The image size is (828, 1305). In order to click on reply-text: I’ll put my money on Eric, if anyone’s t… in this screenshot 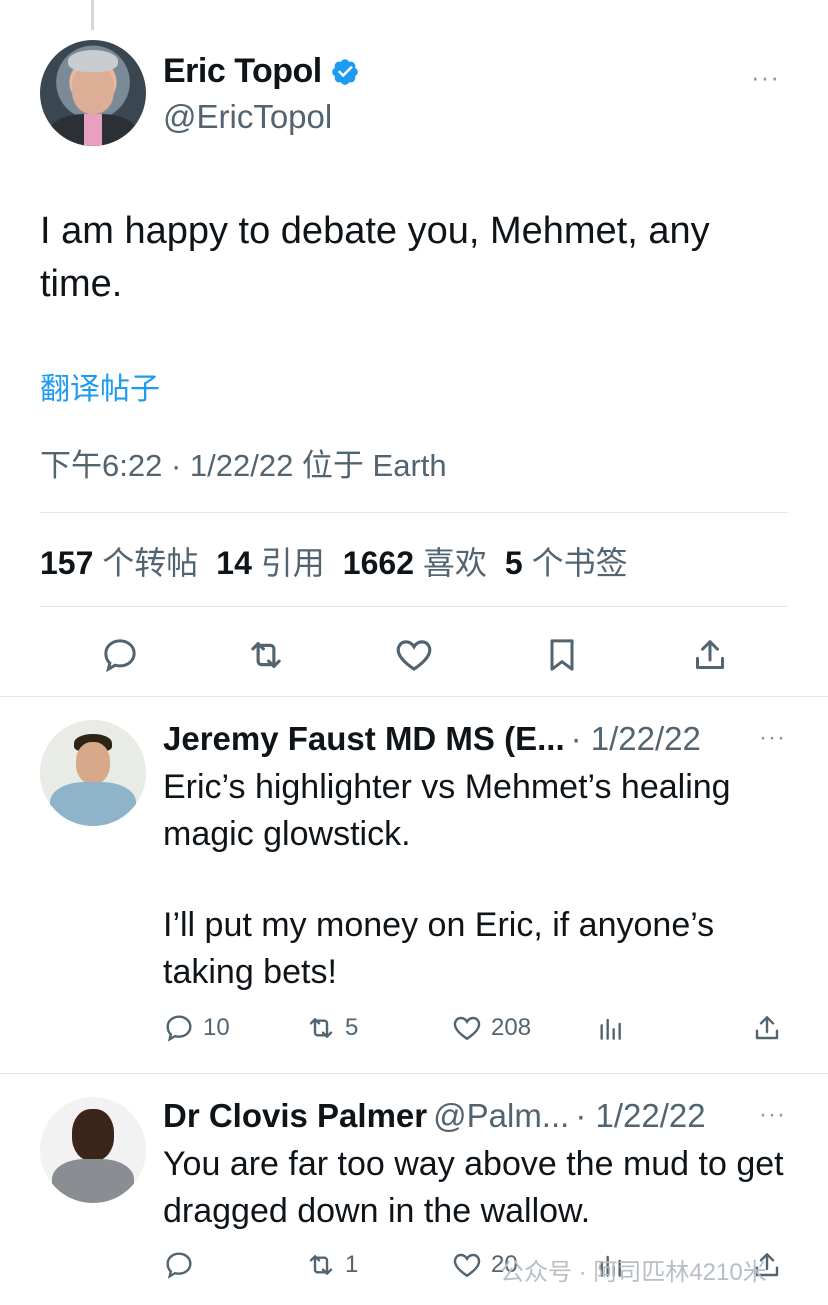, I will do `click(439, 948)`.